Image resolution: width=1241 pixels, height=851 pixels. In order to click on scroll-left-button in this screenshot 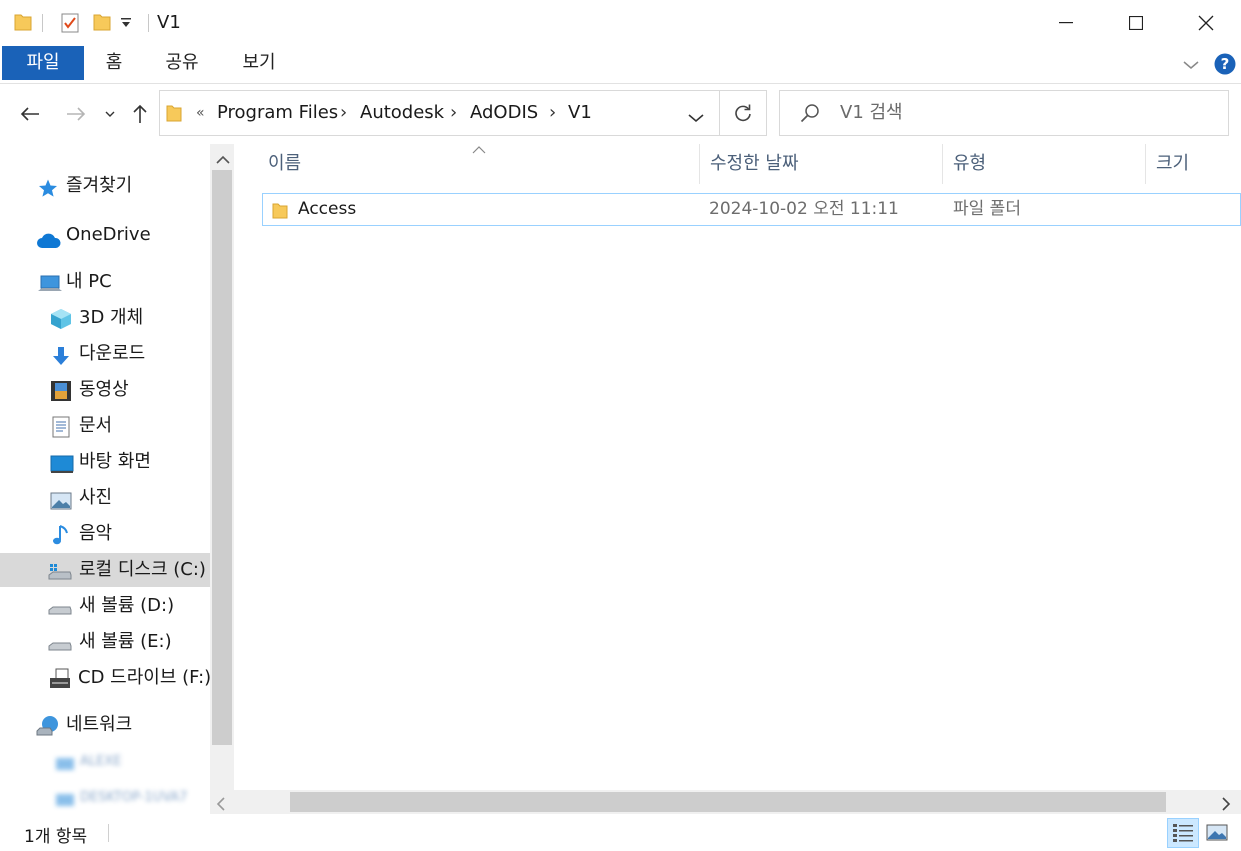, I will do `click(221, 806)`.